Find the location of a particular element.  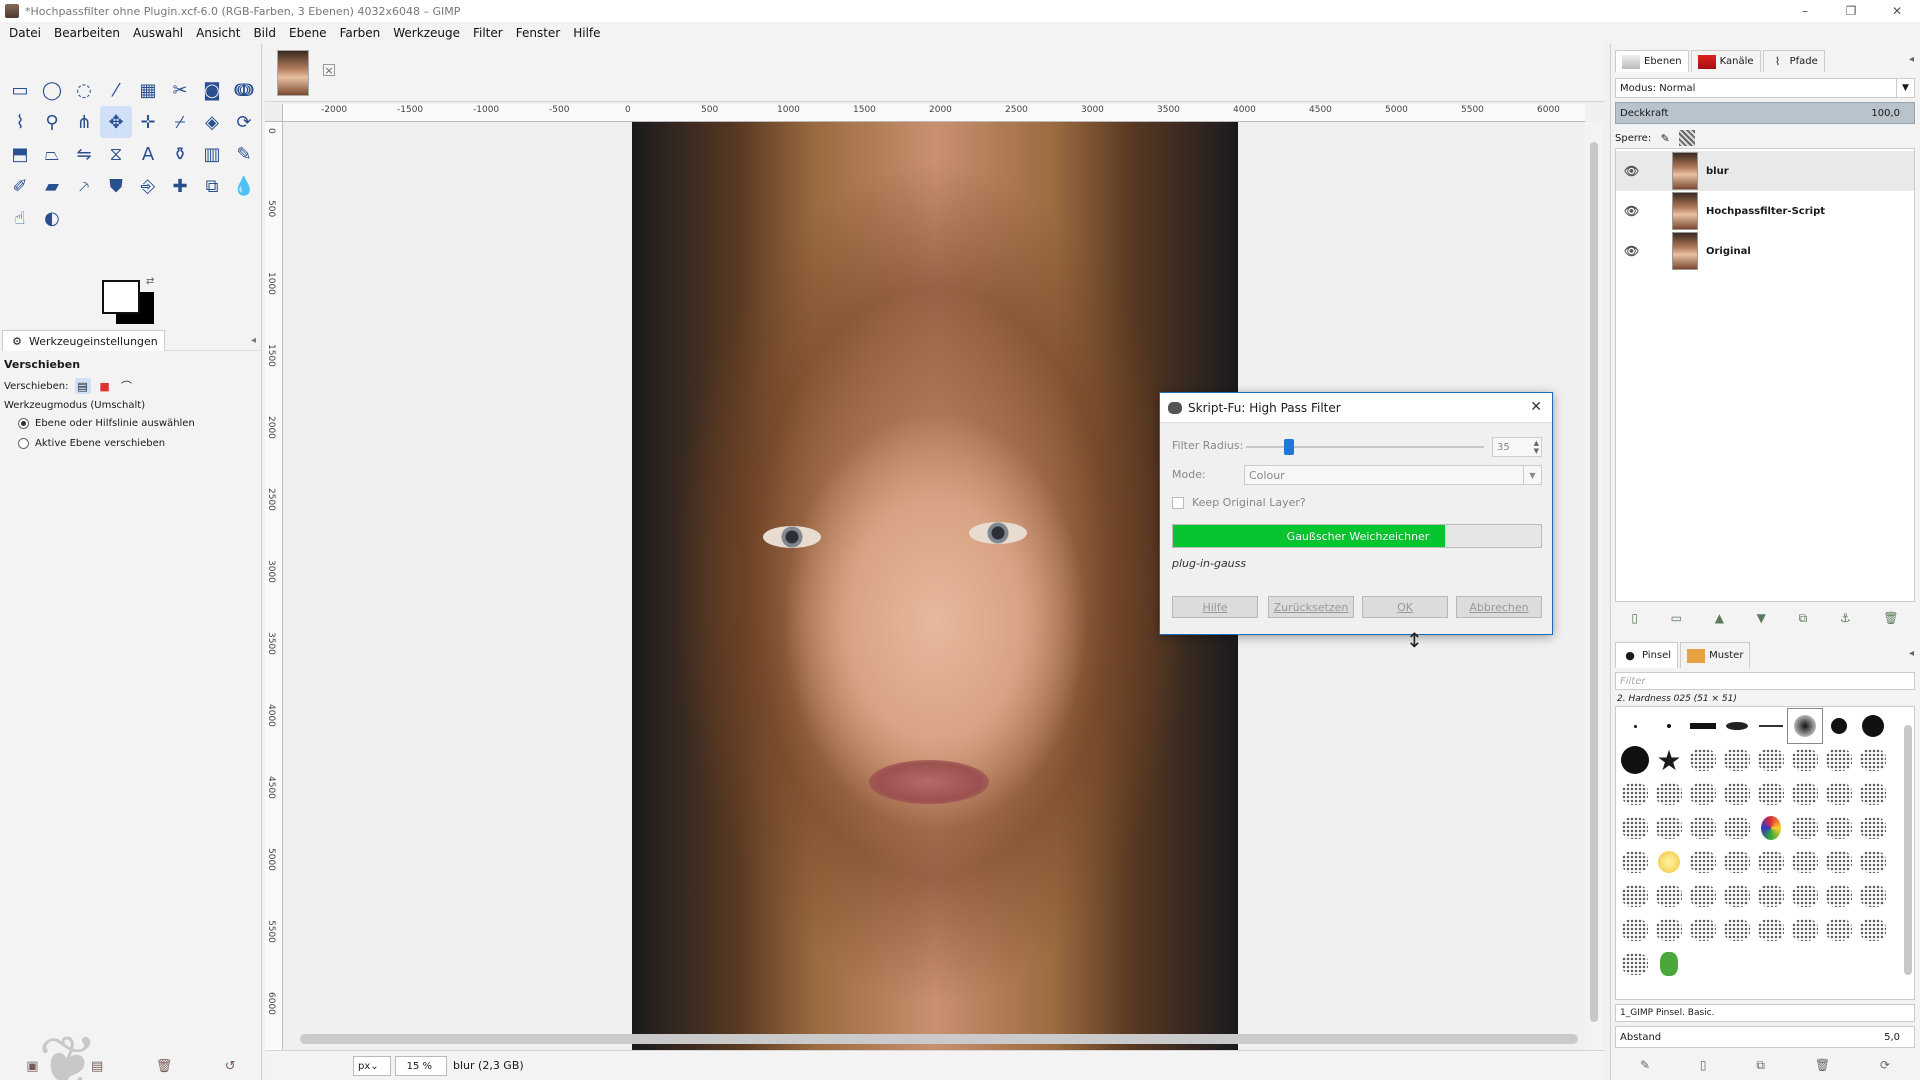

radio-active-layer is located at coordinates (23, 443).